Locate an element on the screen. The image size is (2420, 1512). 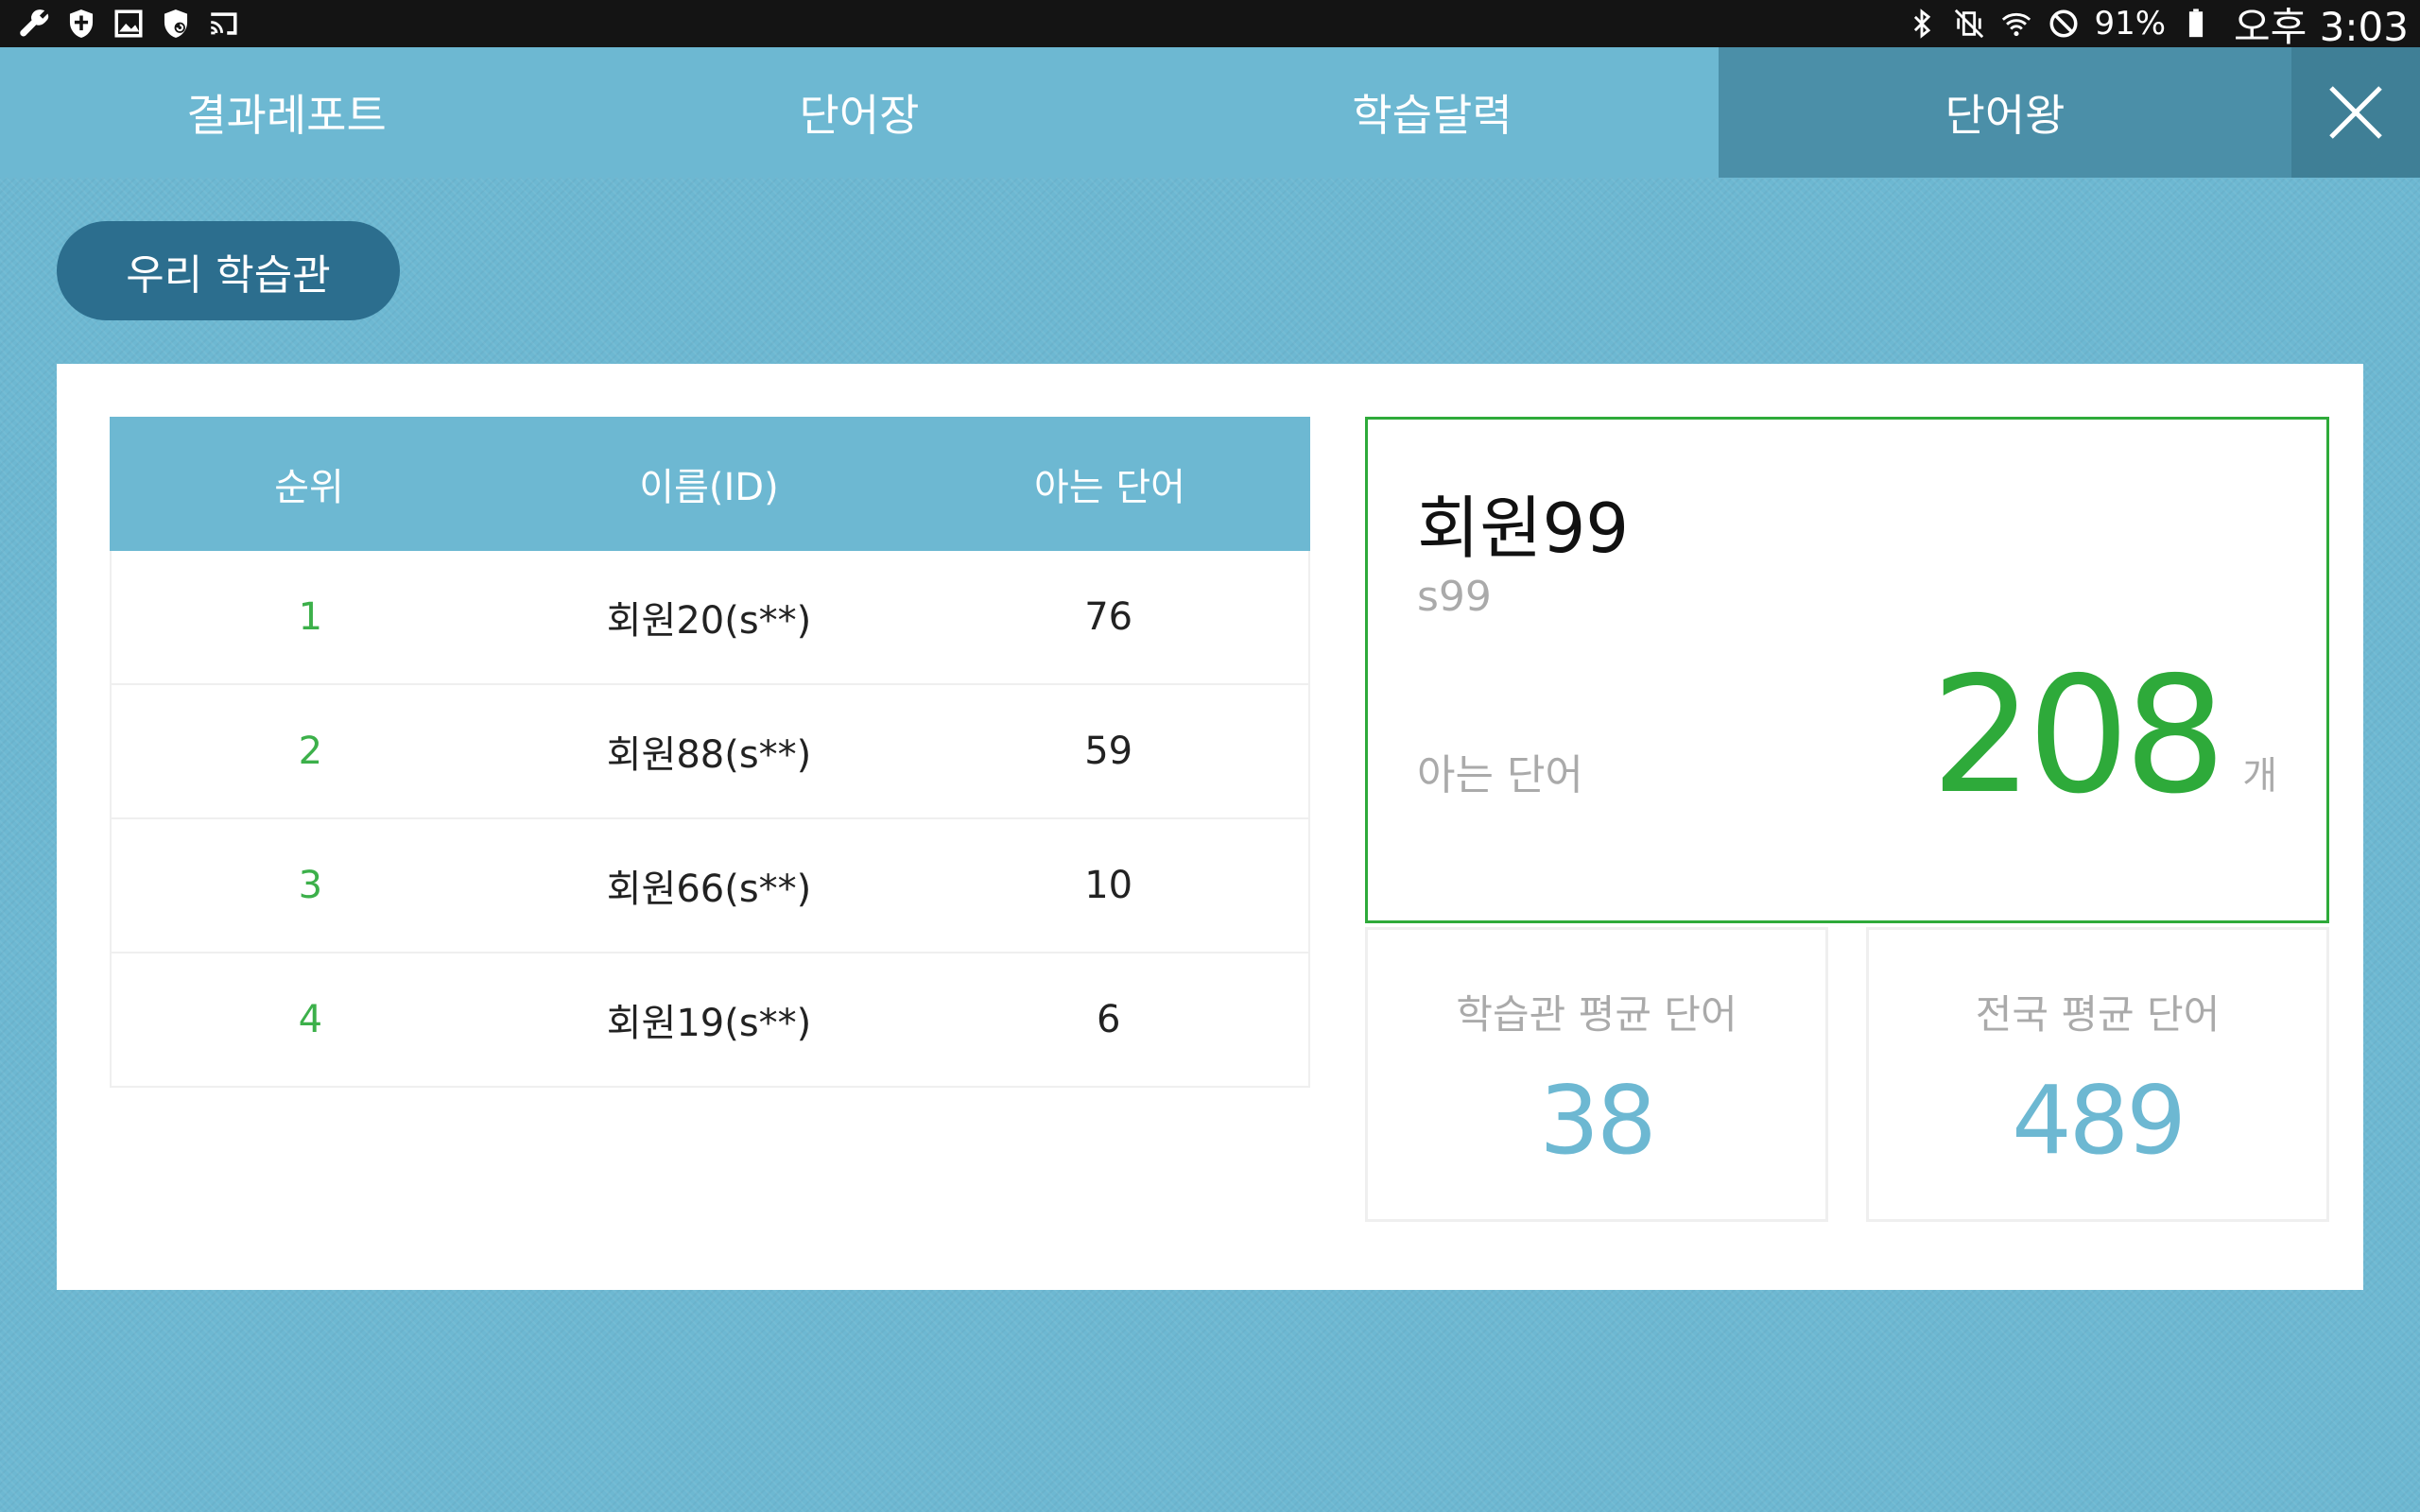
wrench-icon is located at coordinates (34, 24).